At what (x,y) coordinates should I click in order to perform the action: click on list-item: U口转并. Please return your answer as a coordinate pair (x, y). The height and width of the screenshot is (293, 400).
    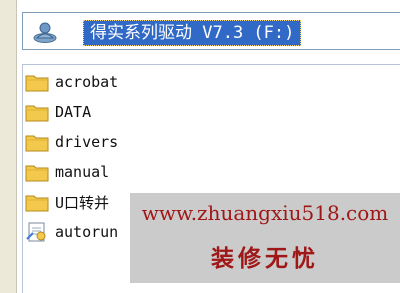
    Looking at the image, I should click on (66, 202).